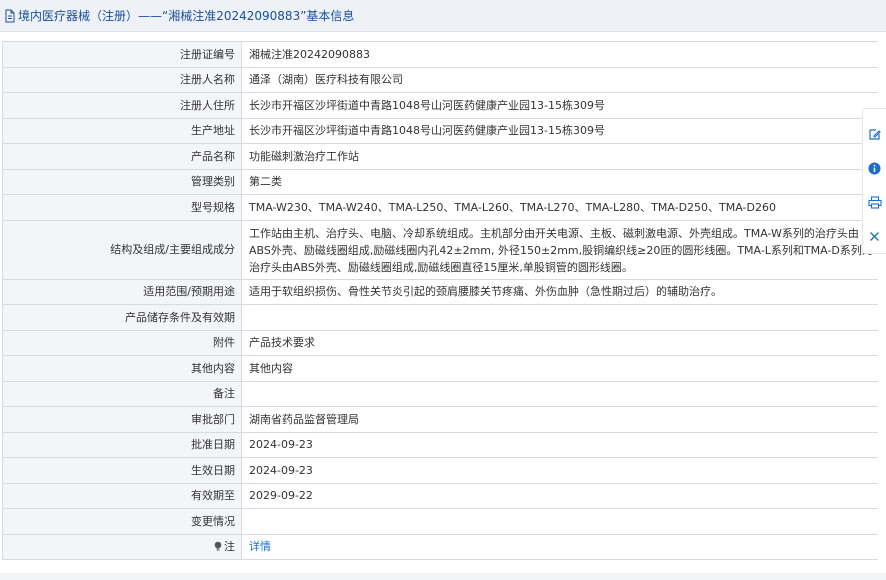 Image resolution: width=886 pixels, height=580 pixels. I want to click on row-label: 产品储存条件及有效期, so click(122, 317).